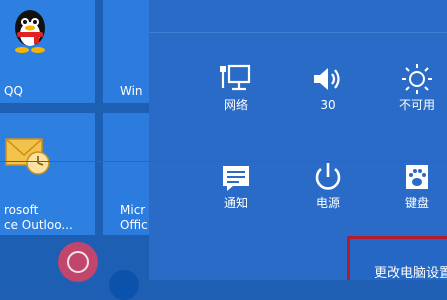  What do you see at coordinates (298, 32) in the screenshot?
I see `panel-divider` at bounding box center [298, 32].